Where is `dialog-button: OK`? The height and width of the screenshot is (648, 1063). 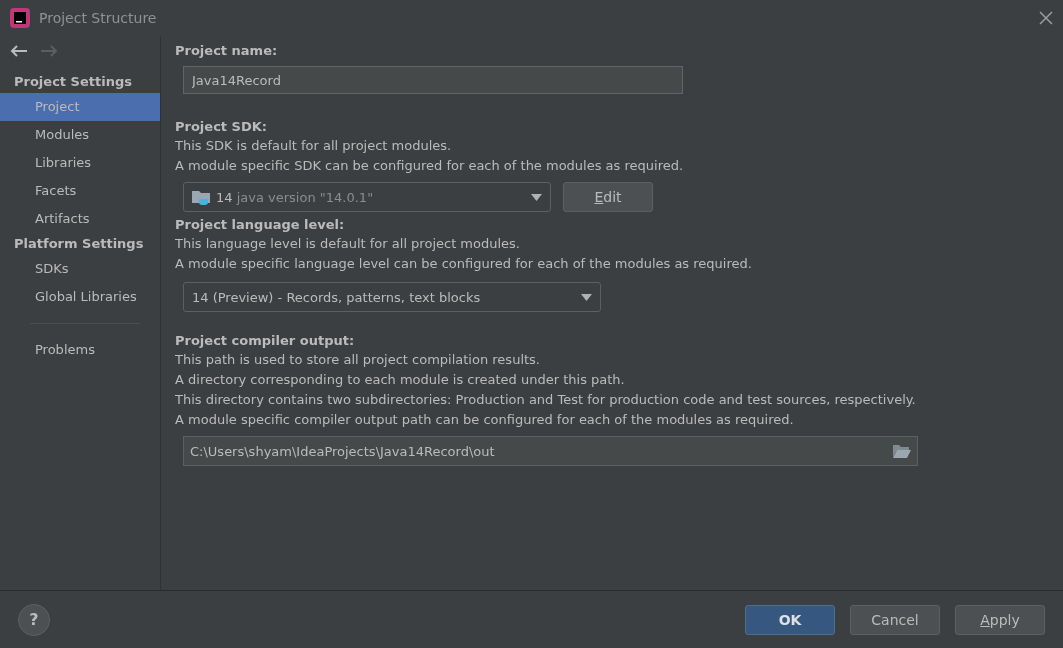
dialog-button: OK is located at coordinates (790, 619).